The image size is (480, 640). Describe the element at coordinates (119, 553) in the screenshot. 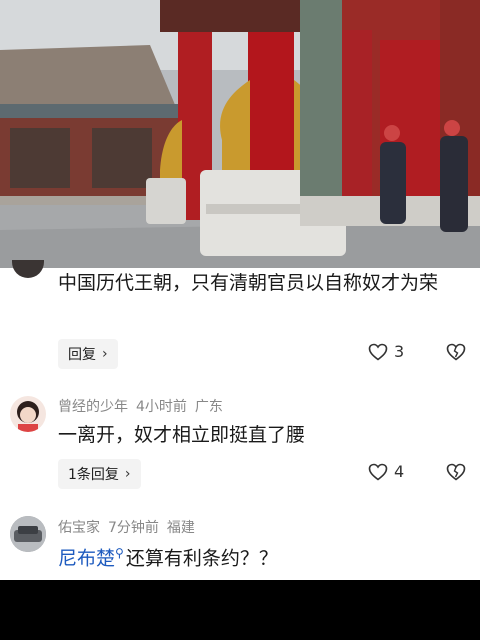

I see `search-icon: ⚲` at that location.